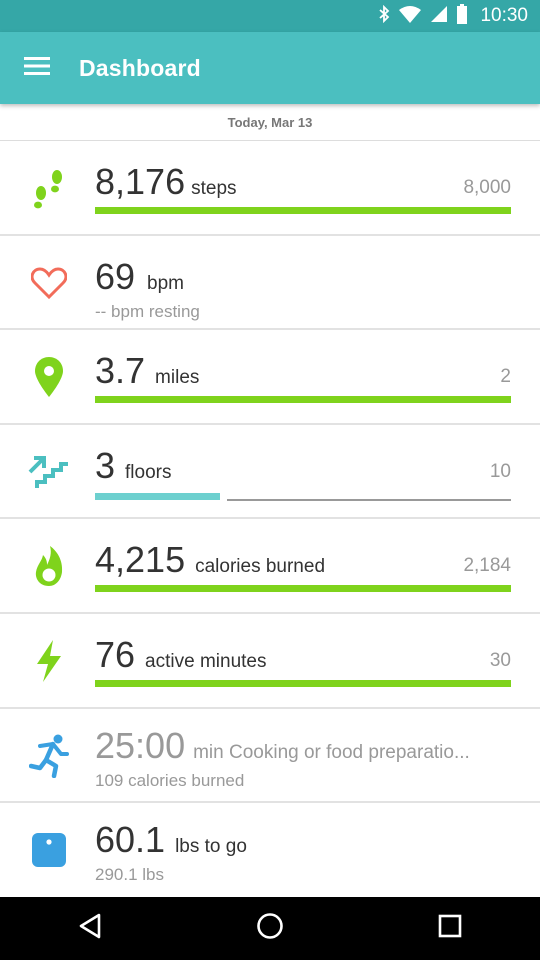  Describe the element at coordinates (214, 188) in the screenshot. I see `steps-unit: steps` at that location.